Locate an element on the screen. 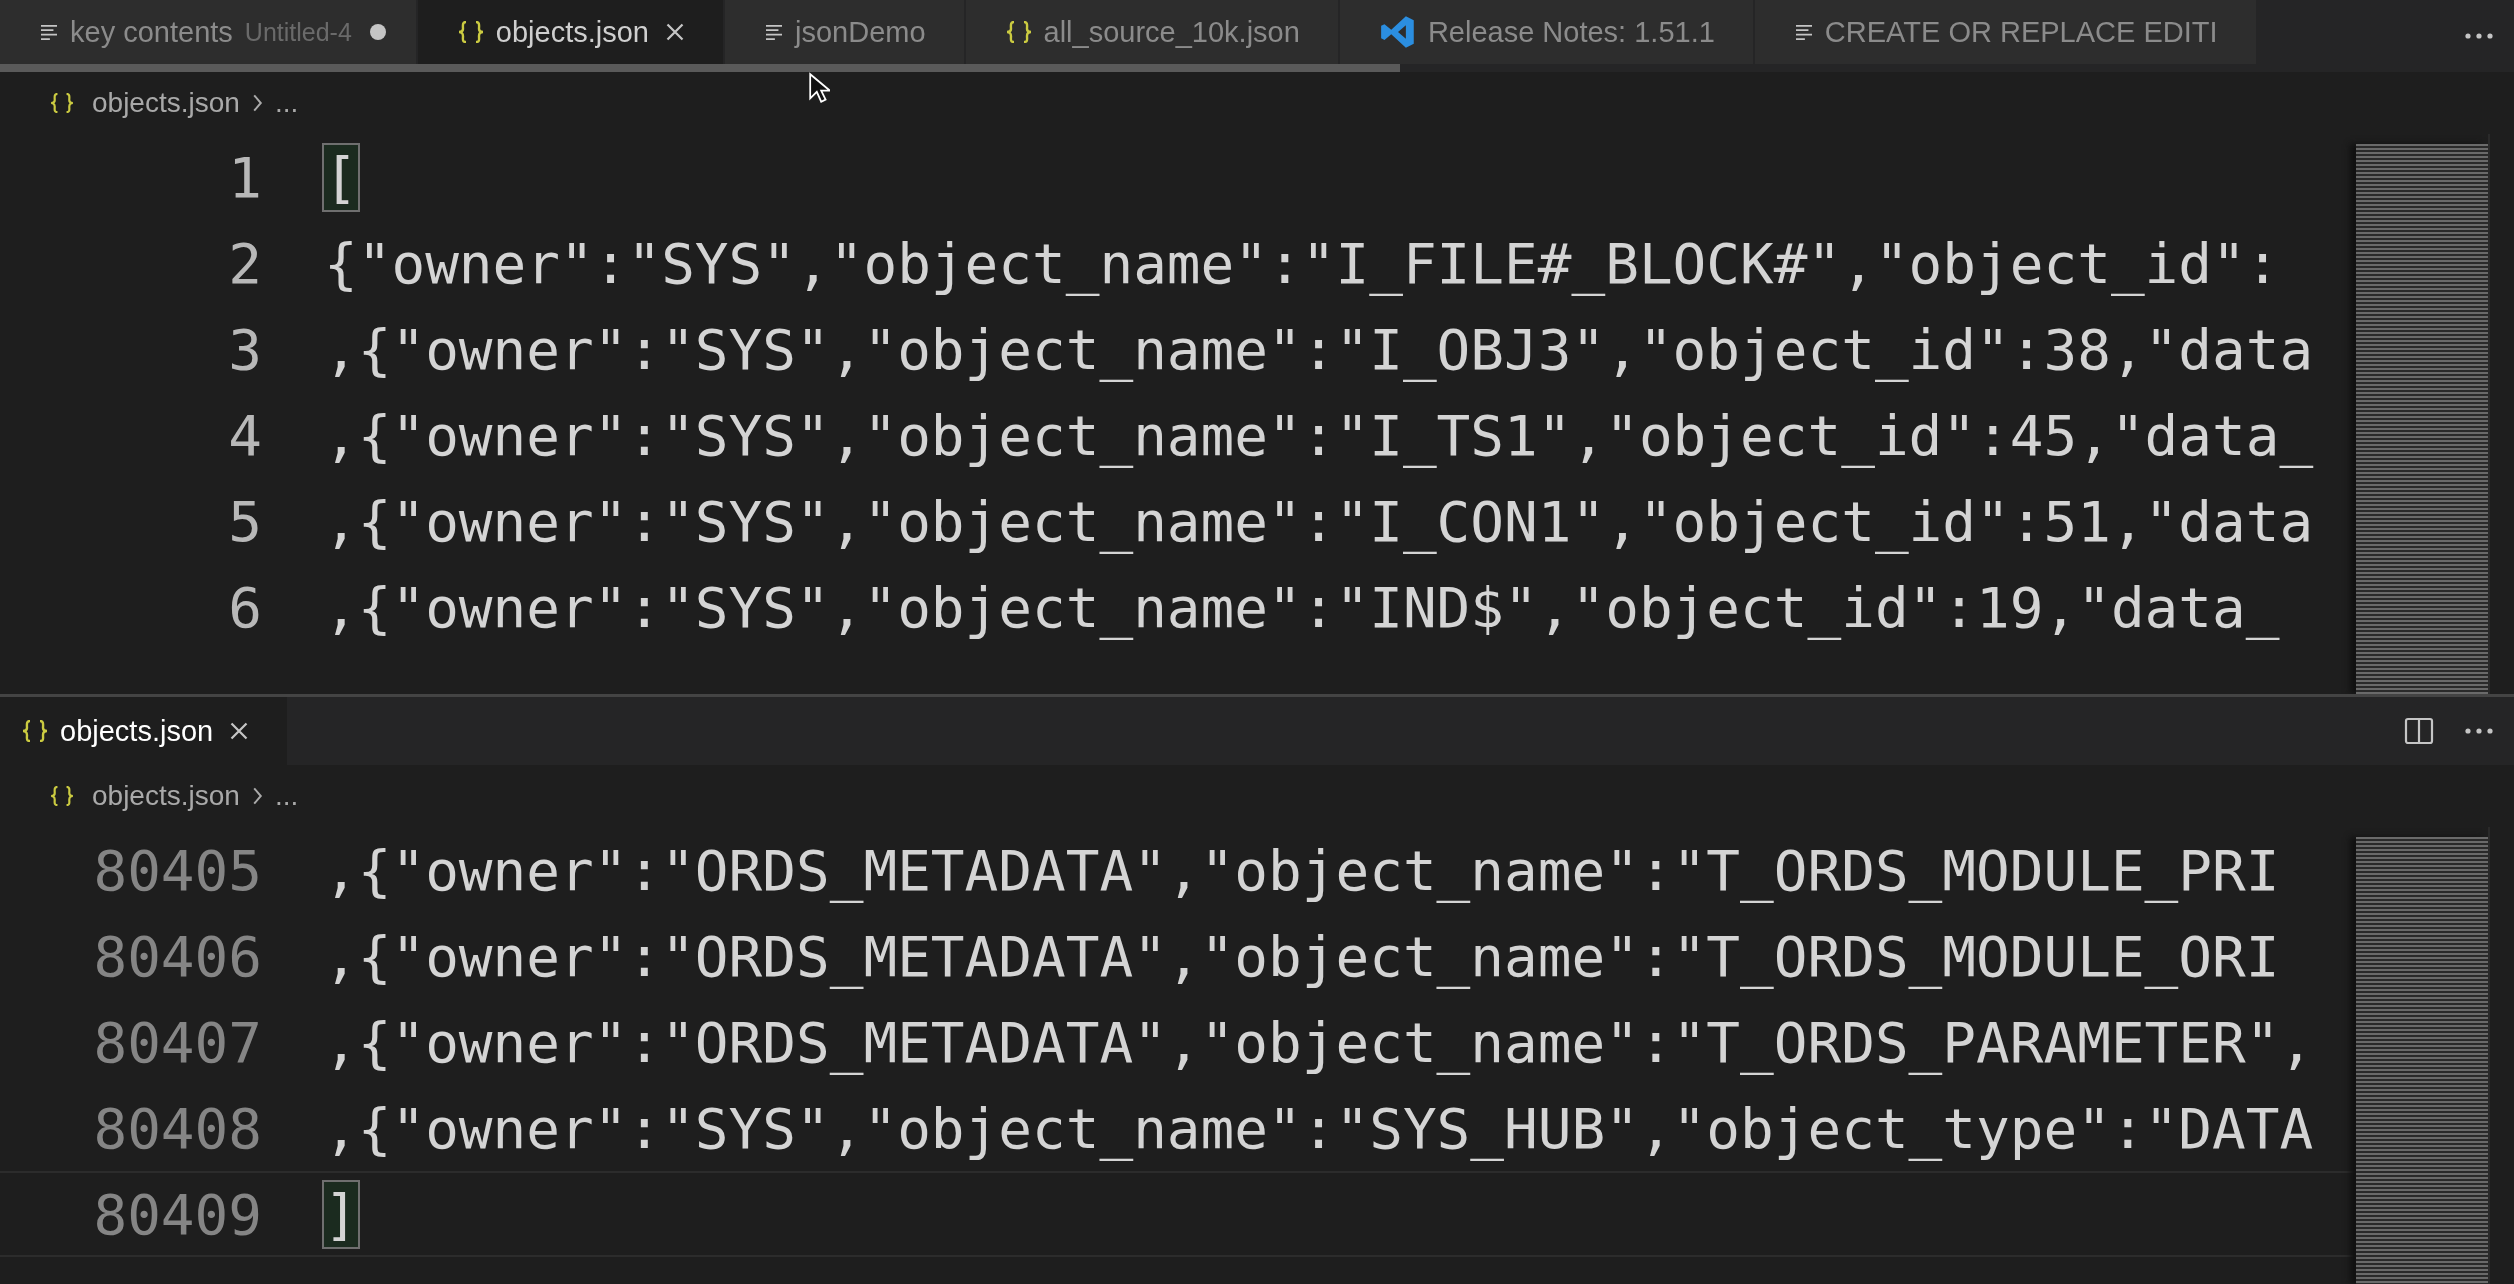 The image size is (2514, 1284). editor-tab: Release Notes: 1.51.1 is located at coordinates (1547, 32).